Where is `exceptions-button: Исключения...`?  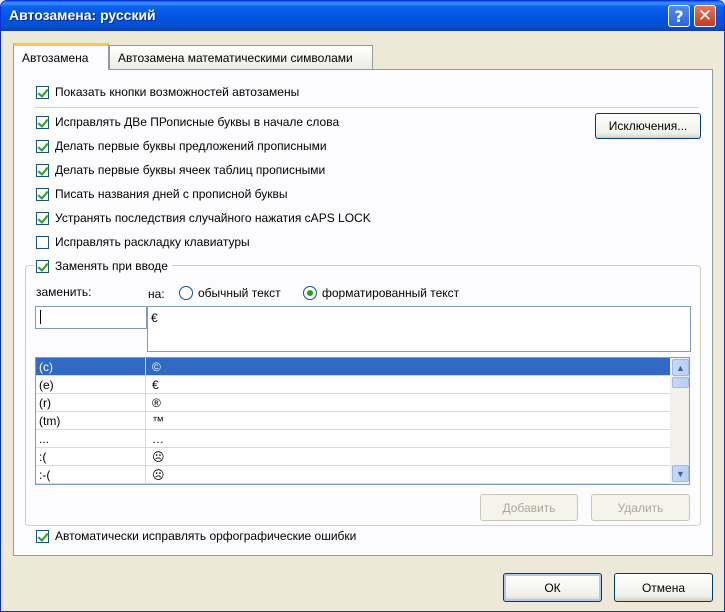 exceptions-button: Исключения... is located at coordinates (648, 126).